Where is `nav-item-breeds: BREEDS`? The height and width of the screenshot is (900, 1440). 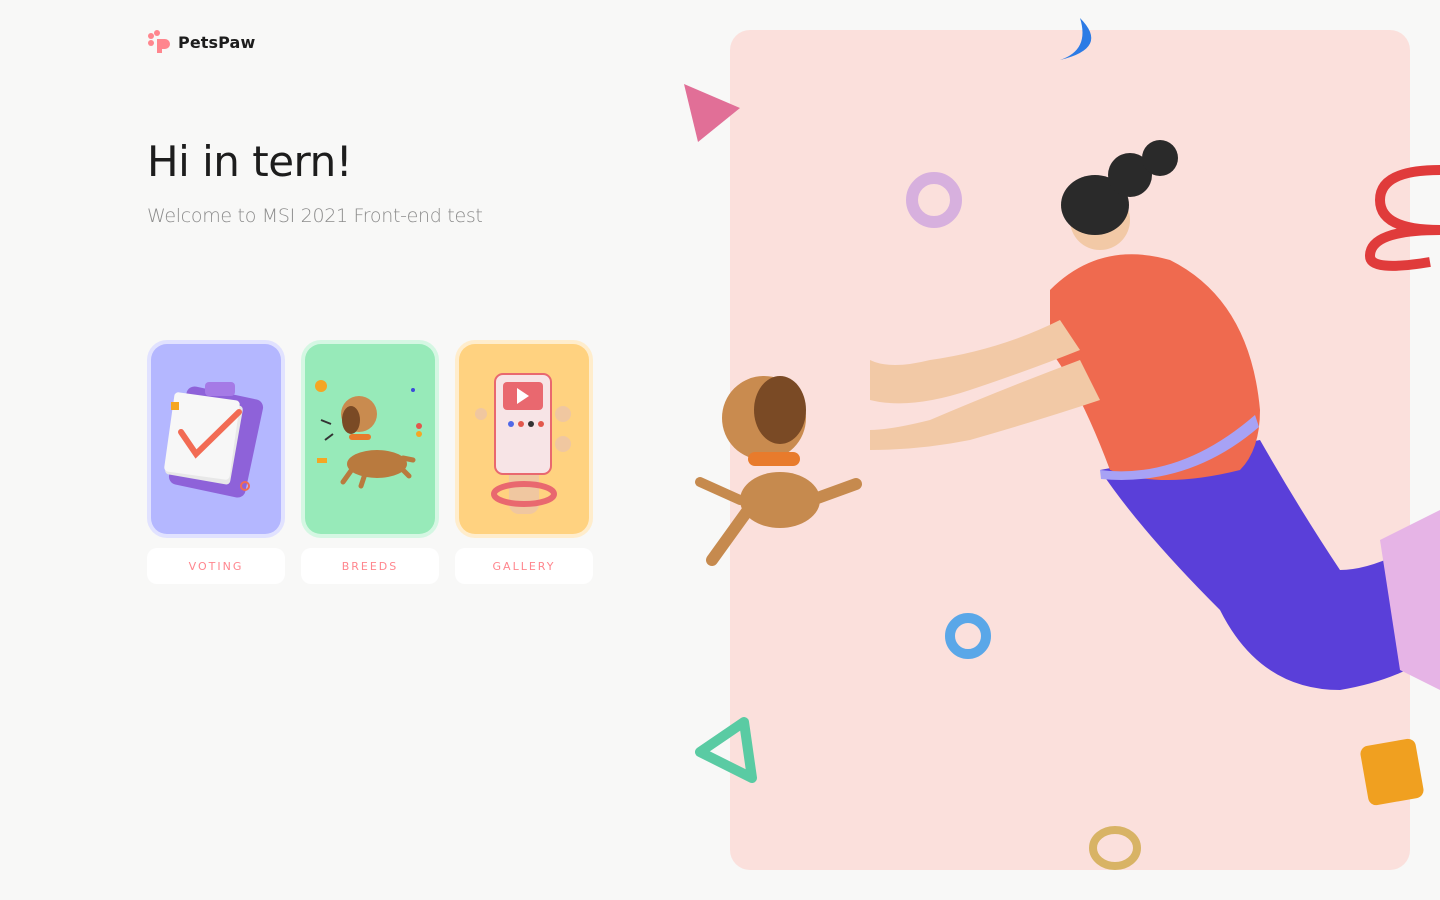 nav-item-breeds: BREEDS is located at coordinates (370, 462).